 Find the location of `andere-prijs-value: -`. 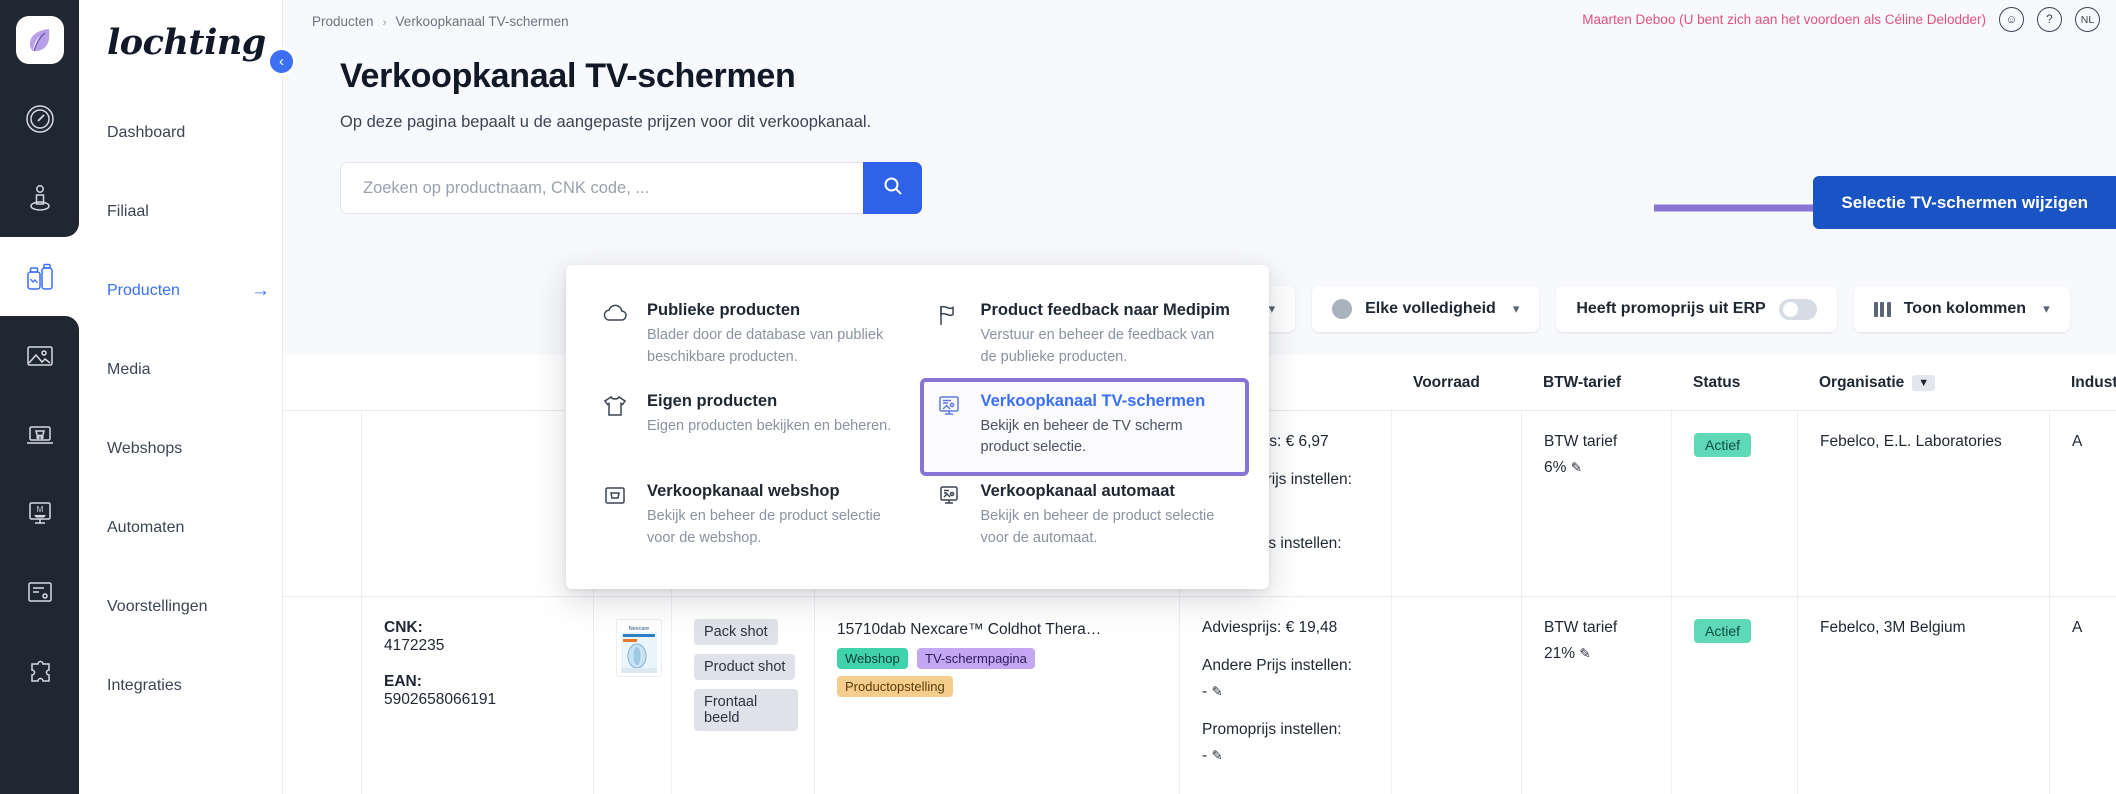

andere-prijs-value: - is located at coordinates (1205, 691).